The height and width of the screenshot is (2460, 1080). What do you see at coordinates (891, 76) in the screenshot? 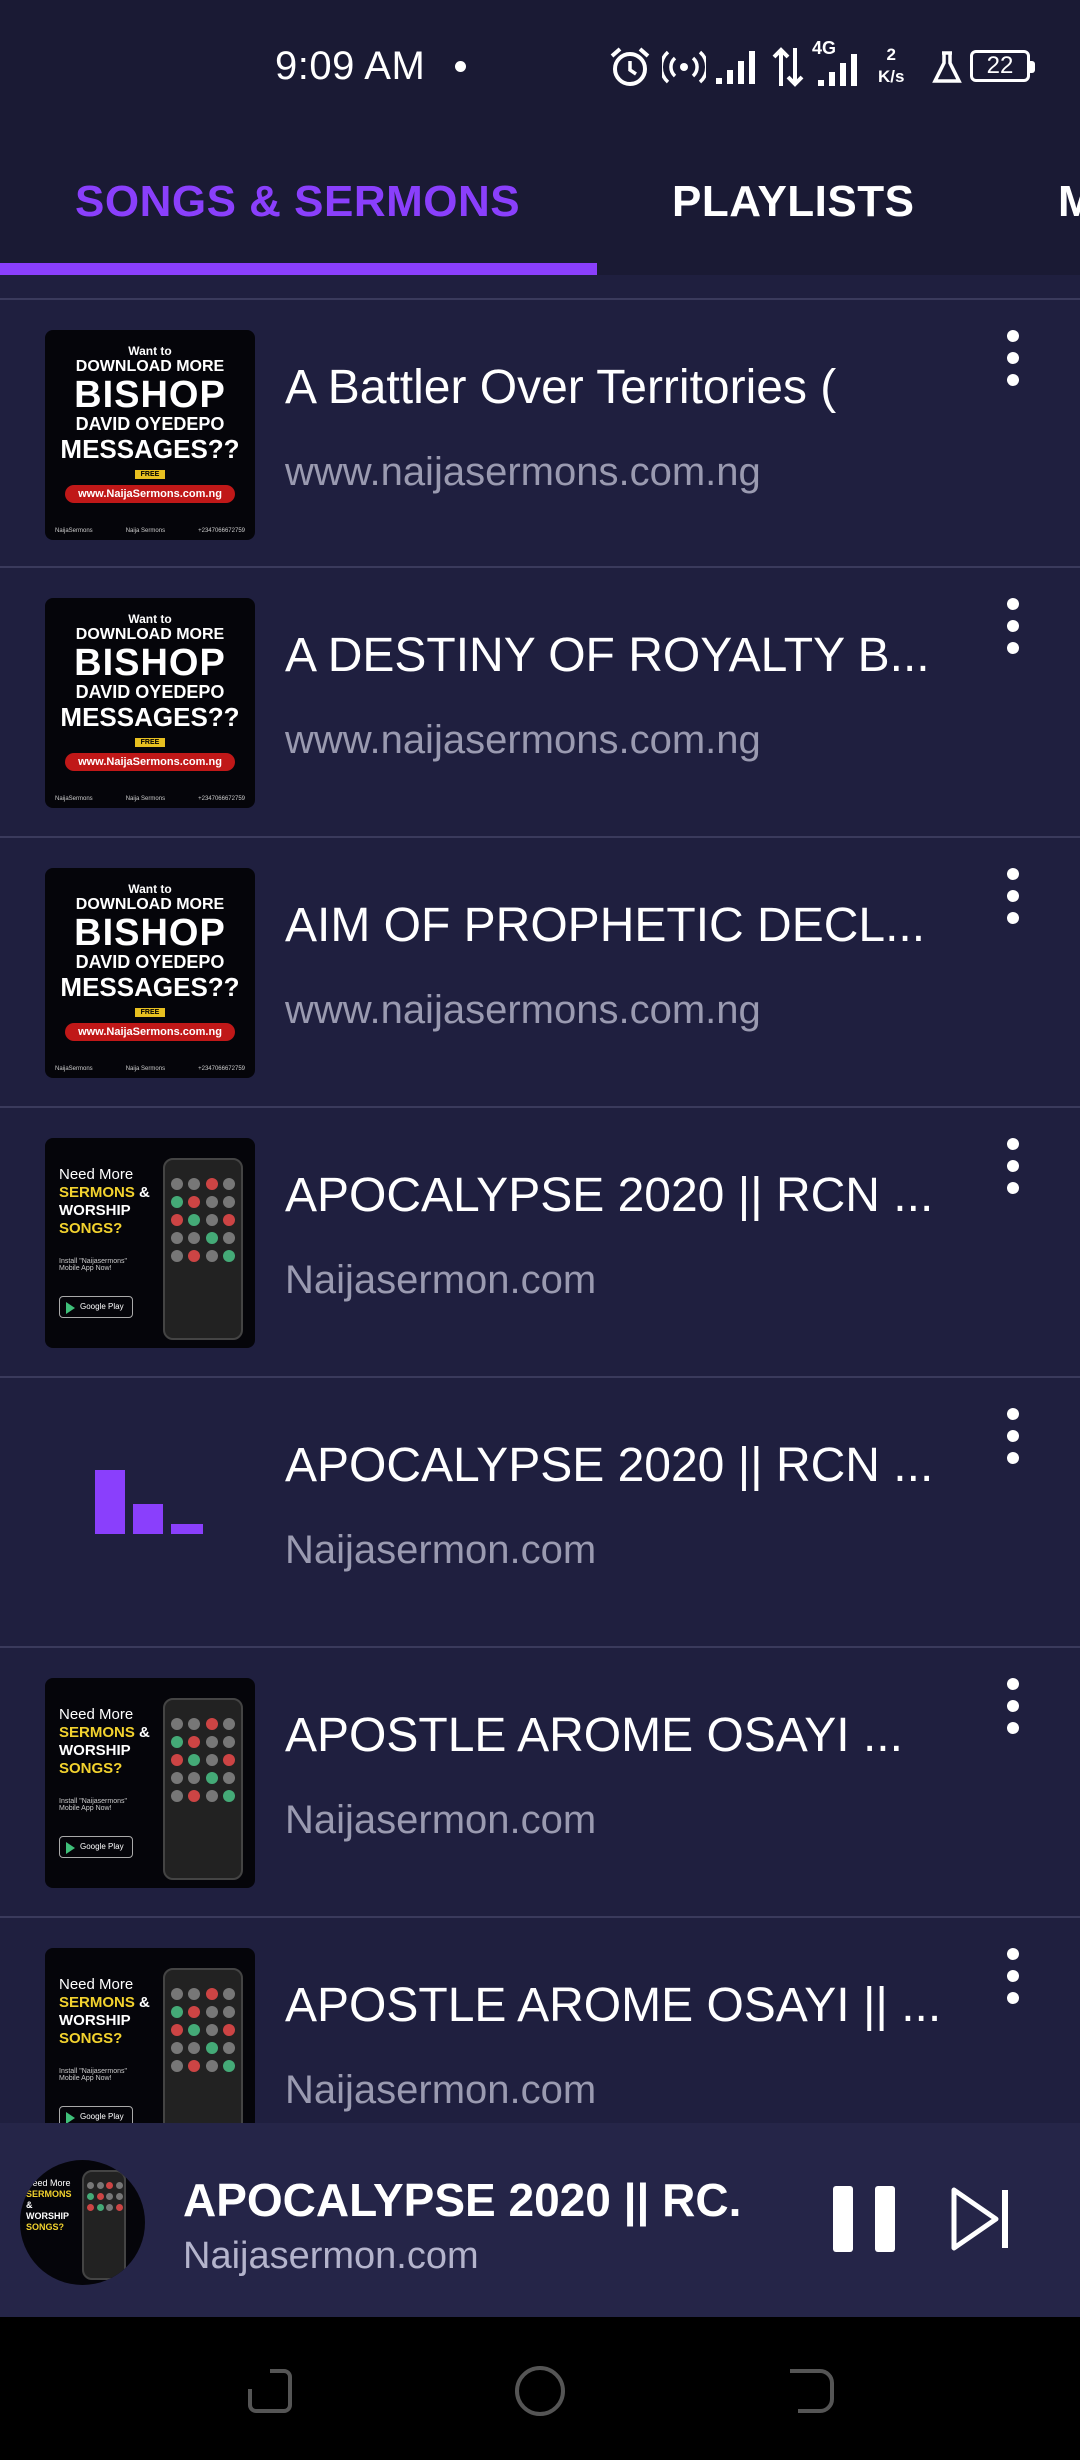
I see `network-speed-unit: K/s` at bounding box center [891, 76].